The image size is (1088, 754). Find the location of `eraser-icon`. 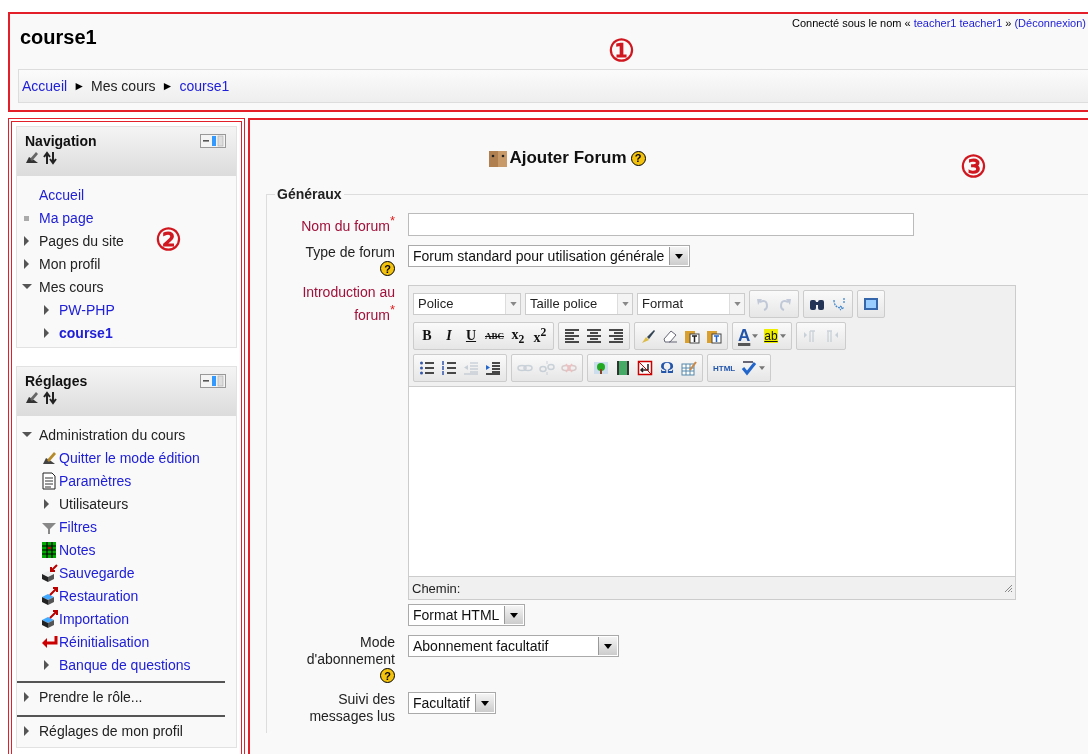

eraser-icon is located at coordinates (670, 336).